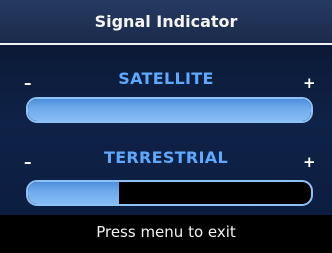 This screenshot has height=253, width=332. Describe the element at coordinates (165, 157) in the screenshot. I see `terrestrial-label: TERRESTRIAL` at that location.